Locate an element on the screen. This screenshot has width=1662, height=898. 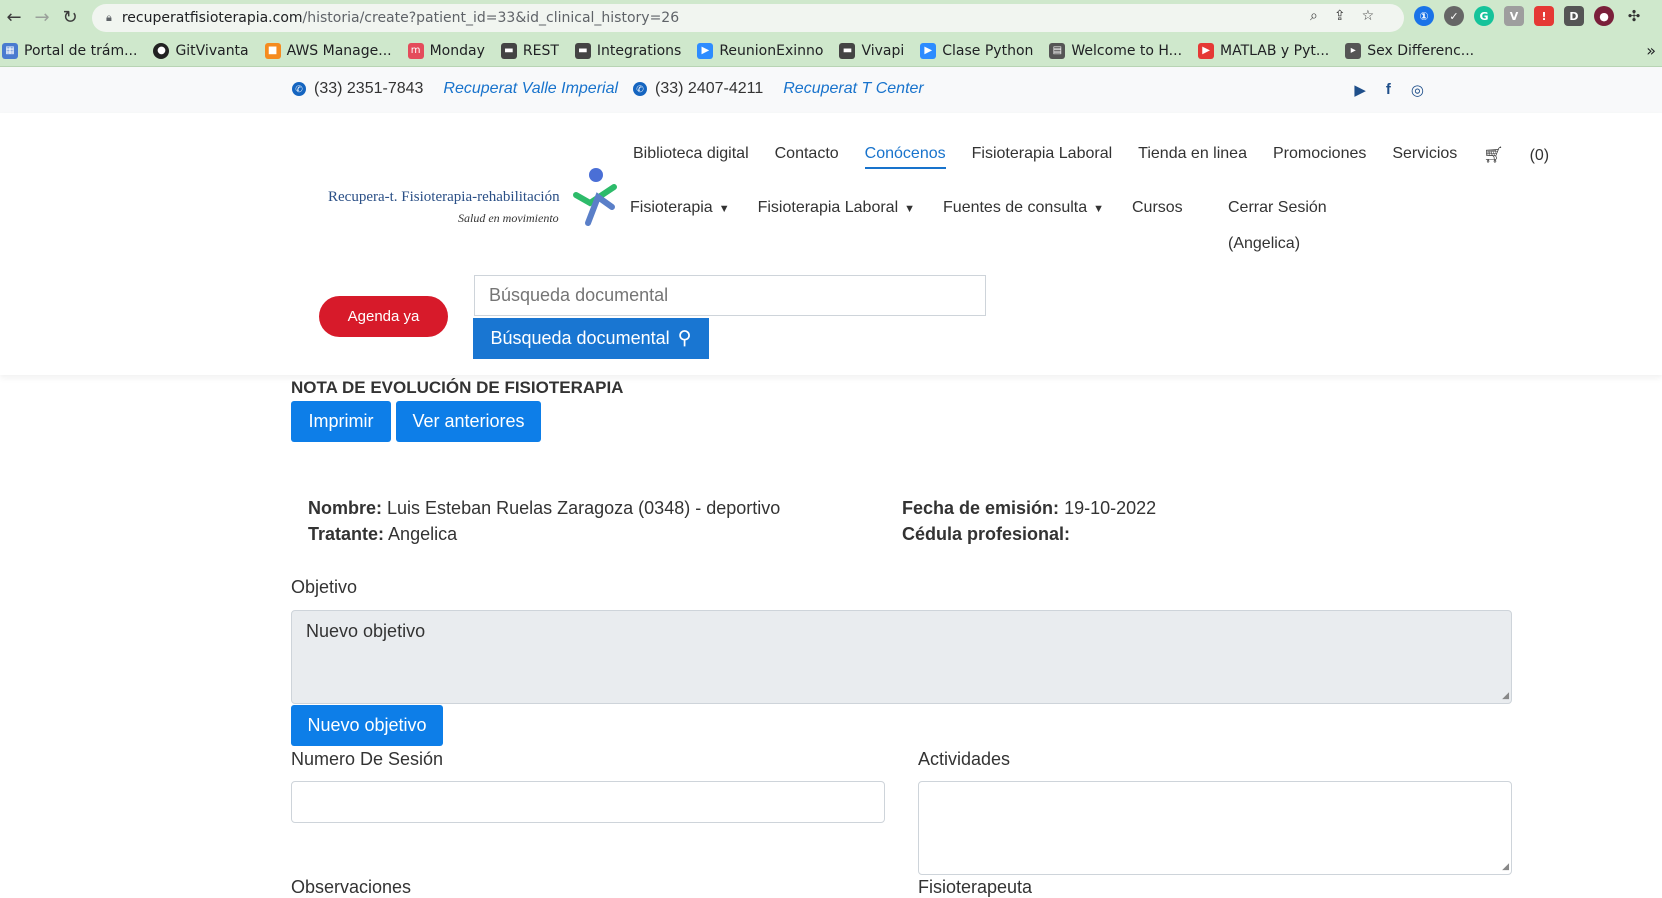
forward-icon: → is located at coordinates (42, 18).